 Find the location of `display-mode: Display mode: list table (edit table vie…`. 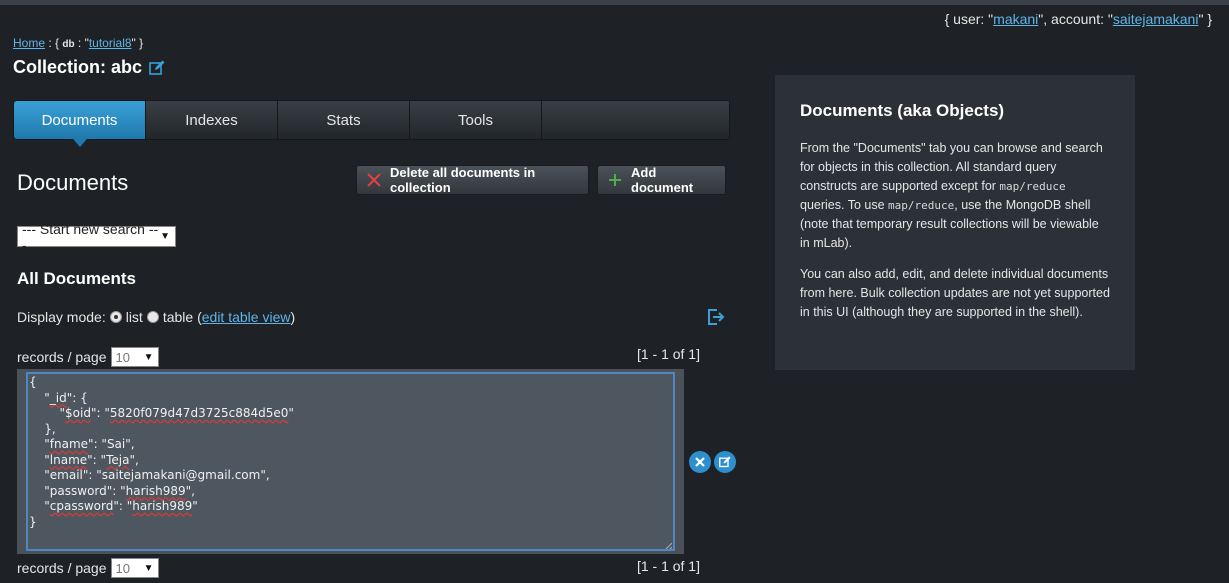

display-mode: Display mode: list table (edit table vie… is located at coordinates (156, 317).